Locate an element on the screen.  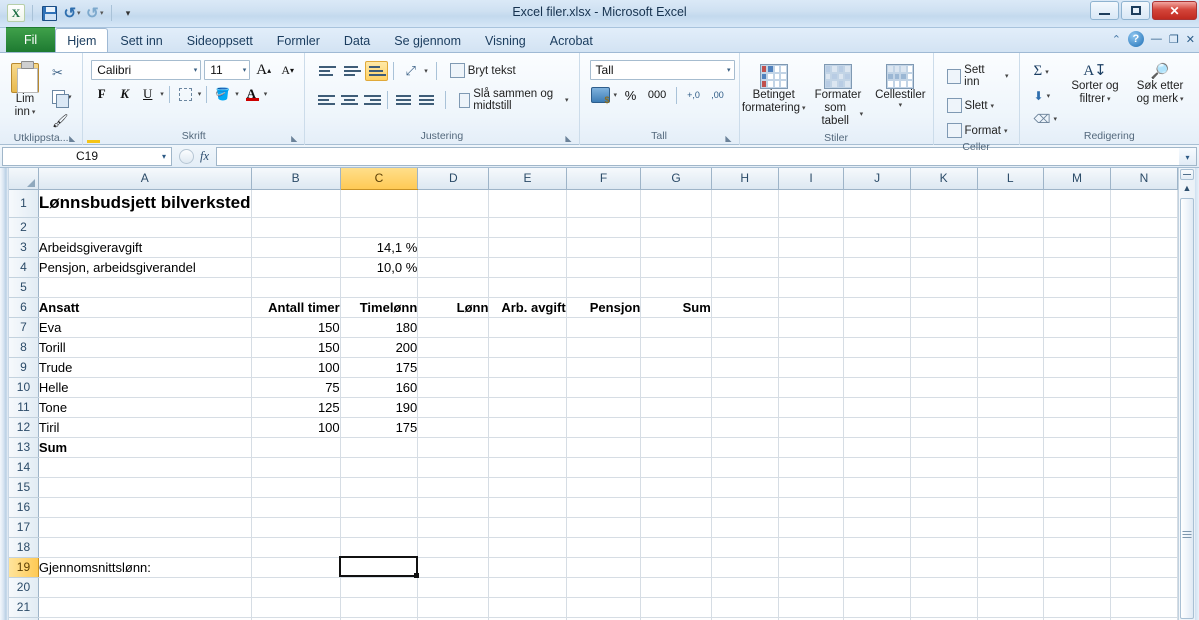
cell-F2 is located at coordinates (604, 227).